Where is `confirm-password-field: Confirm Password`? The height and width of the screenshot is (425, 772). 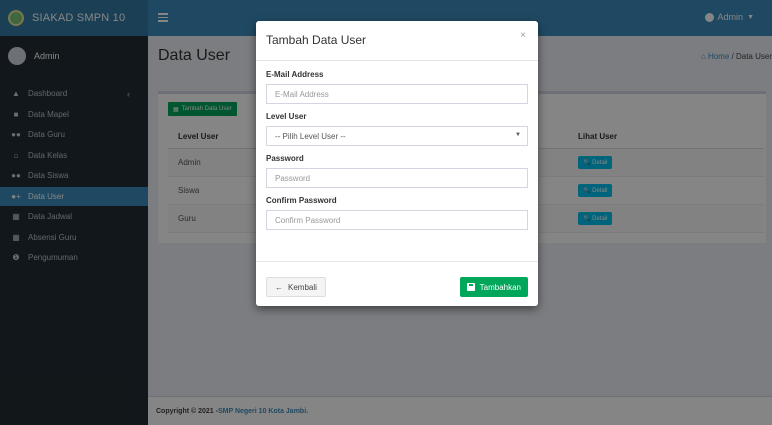 confirm-password-field: Confirm Password is located at coordinates (397, 220).